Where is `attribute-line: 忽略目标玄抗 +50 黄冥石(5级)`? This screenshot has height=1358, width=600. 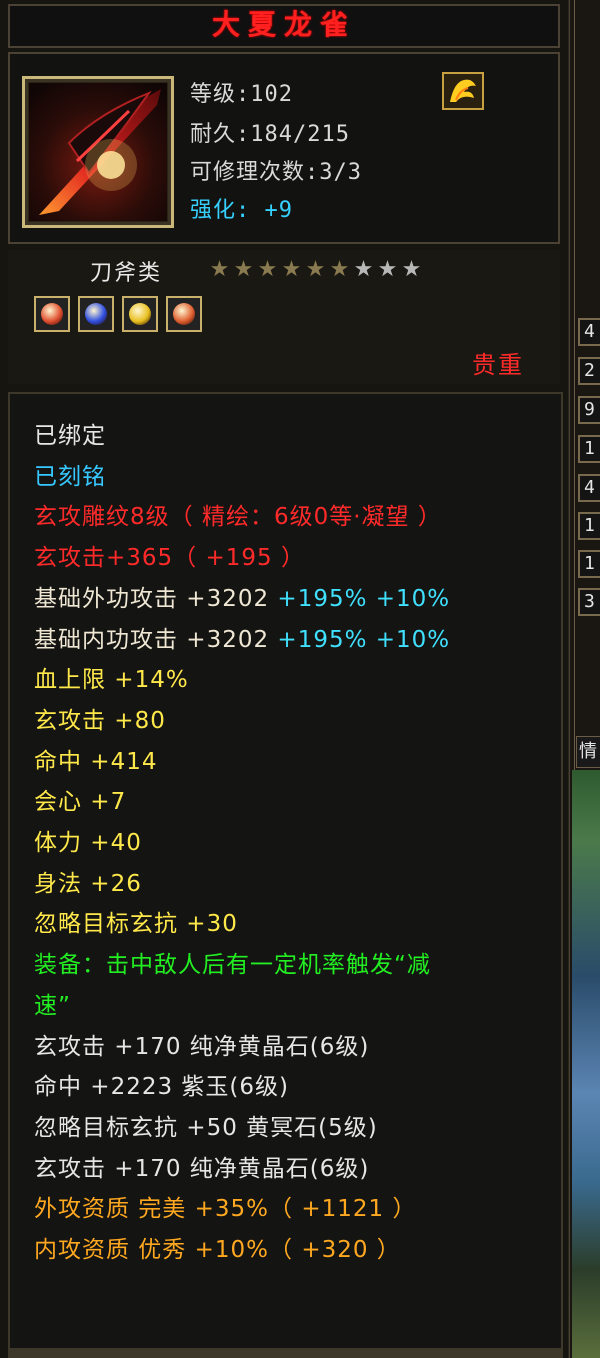
attribute-line: 忽略目标玄抗 +50 黄冥石(5级) is located at coordinates (206, 1125).